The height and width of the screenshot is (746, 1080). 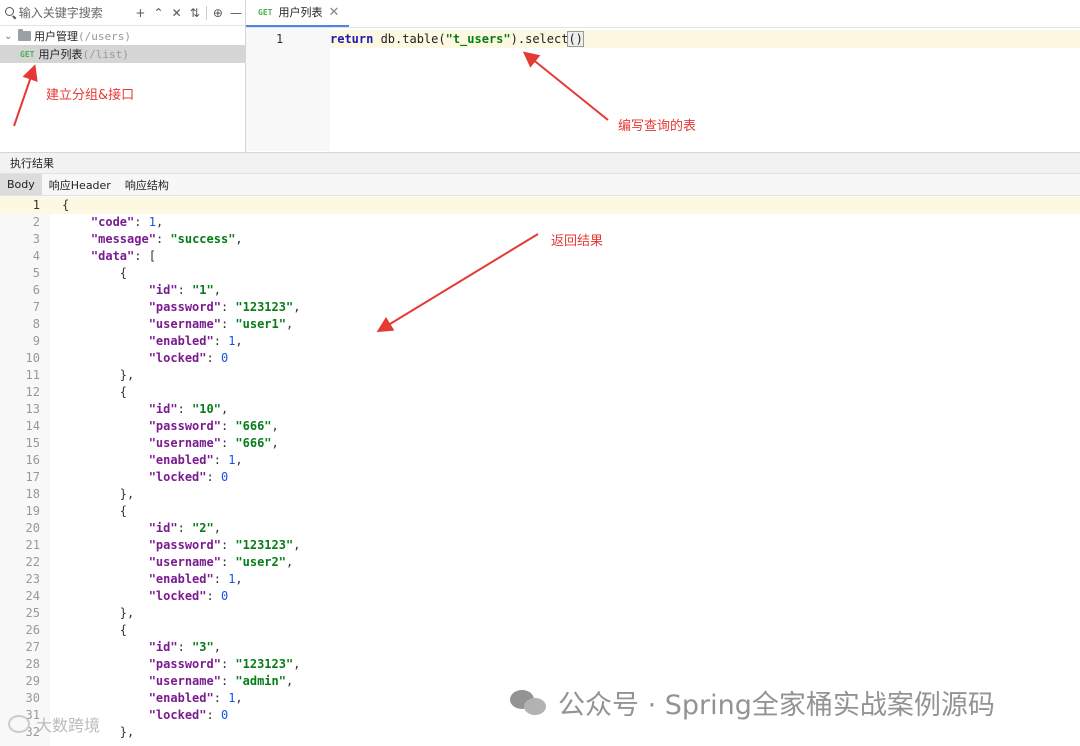 I want to click on line-number: 9, so click(x=36, y=341).